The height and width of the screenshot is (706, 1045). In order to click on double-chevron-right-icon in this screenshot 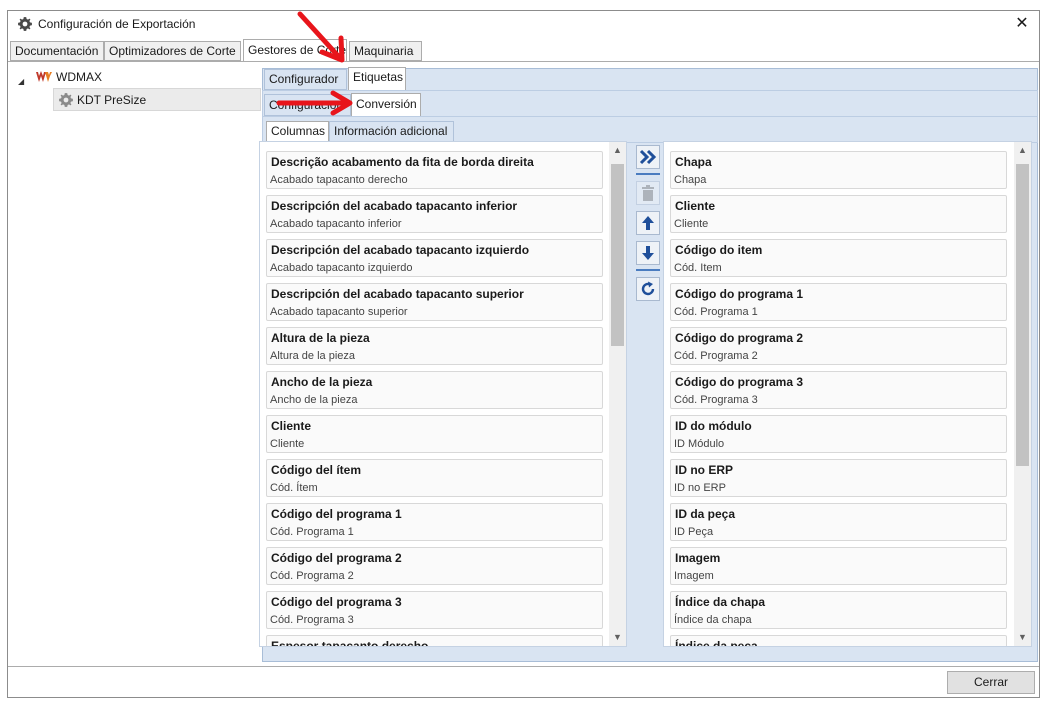, I will do `click(648, 157)`.